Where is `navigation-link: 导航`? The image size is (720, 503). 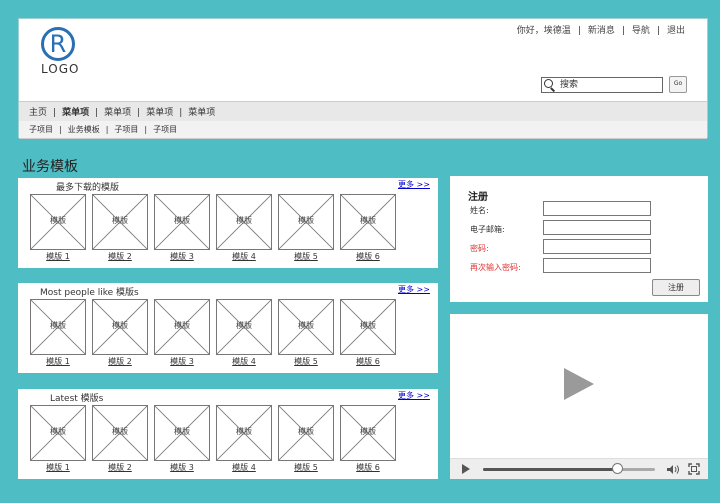
navigation-link: 导航 is located at coordinates (641, 31).